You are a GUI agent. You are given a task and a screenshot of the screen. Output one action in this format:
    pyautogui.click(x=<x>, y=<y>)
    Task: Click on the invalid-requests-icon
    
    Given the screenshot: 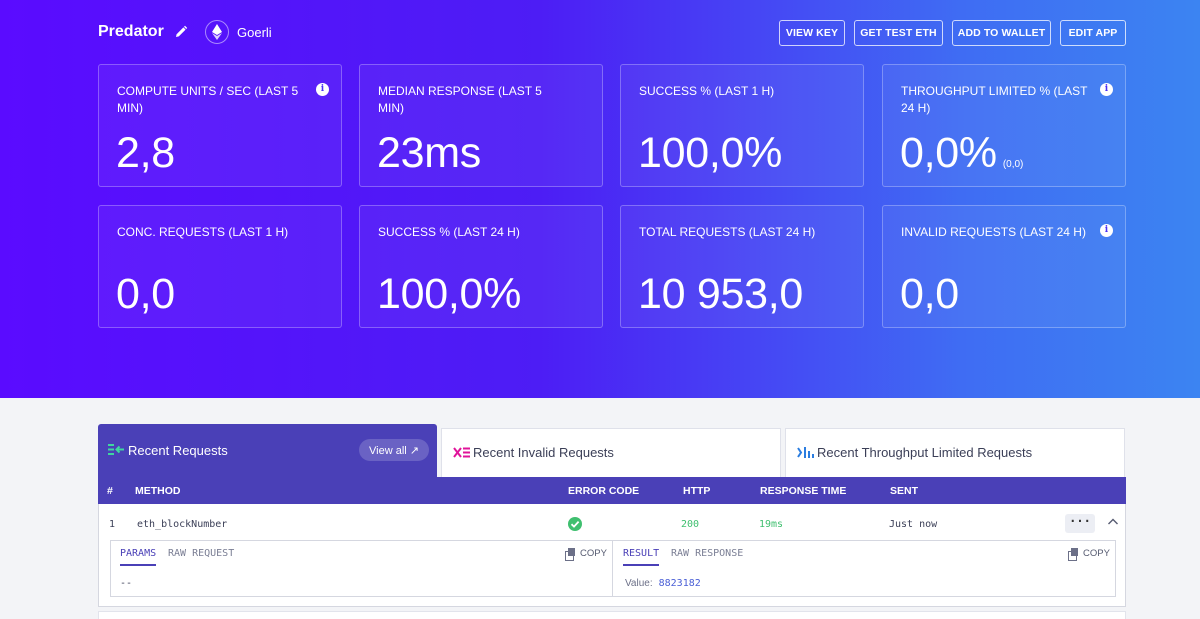 What is the action you would take?
    pyautogui.click(x=461, y=452)
    